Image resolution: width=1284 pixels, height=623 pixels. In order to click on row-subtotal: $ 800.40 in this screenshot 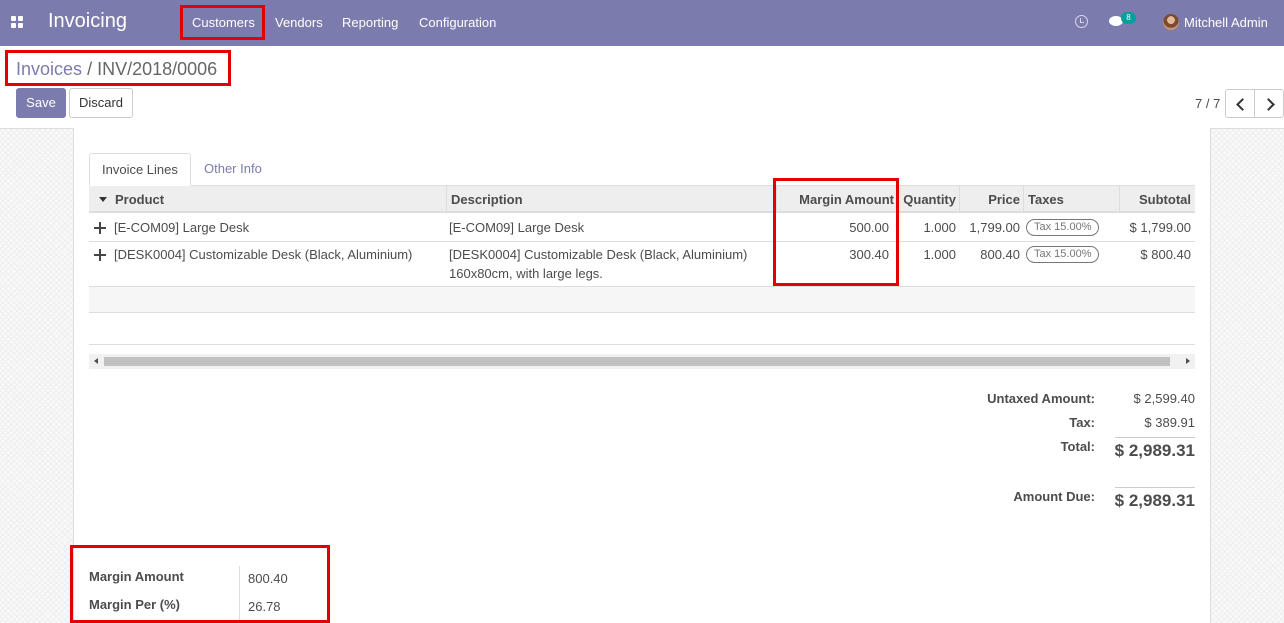, I will do `click(1165, 254)`.